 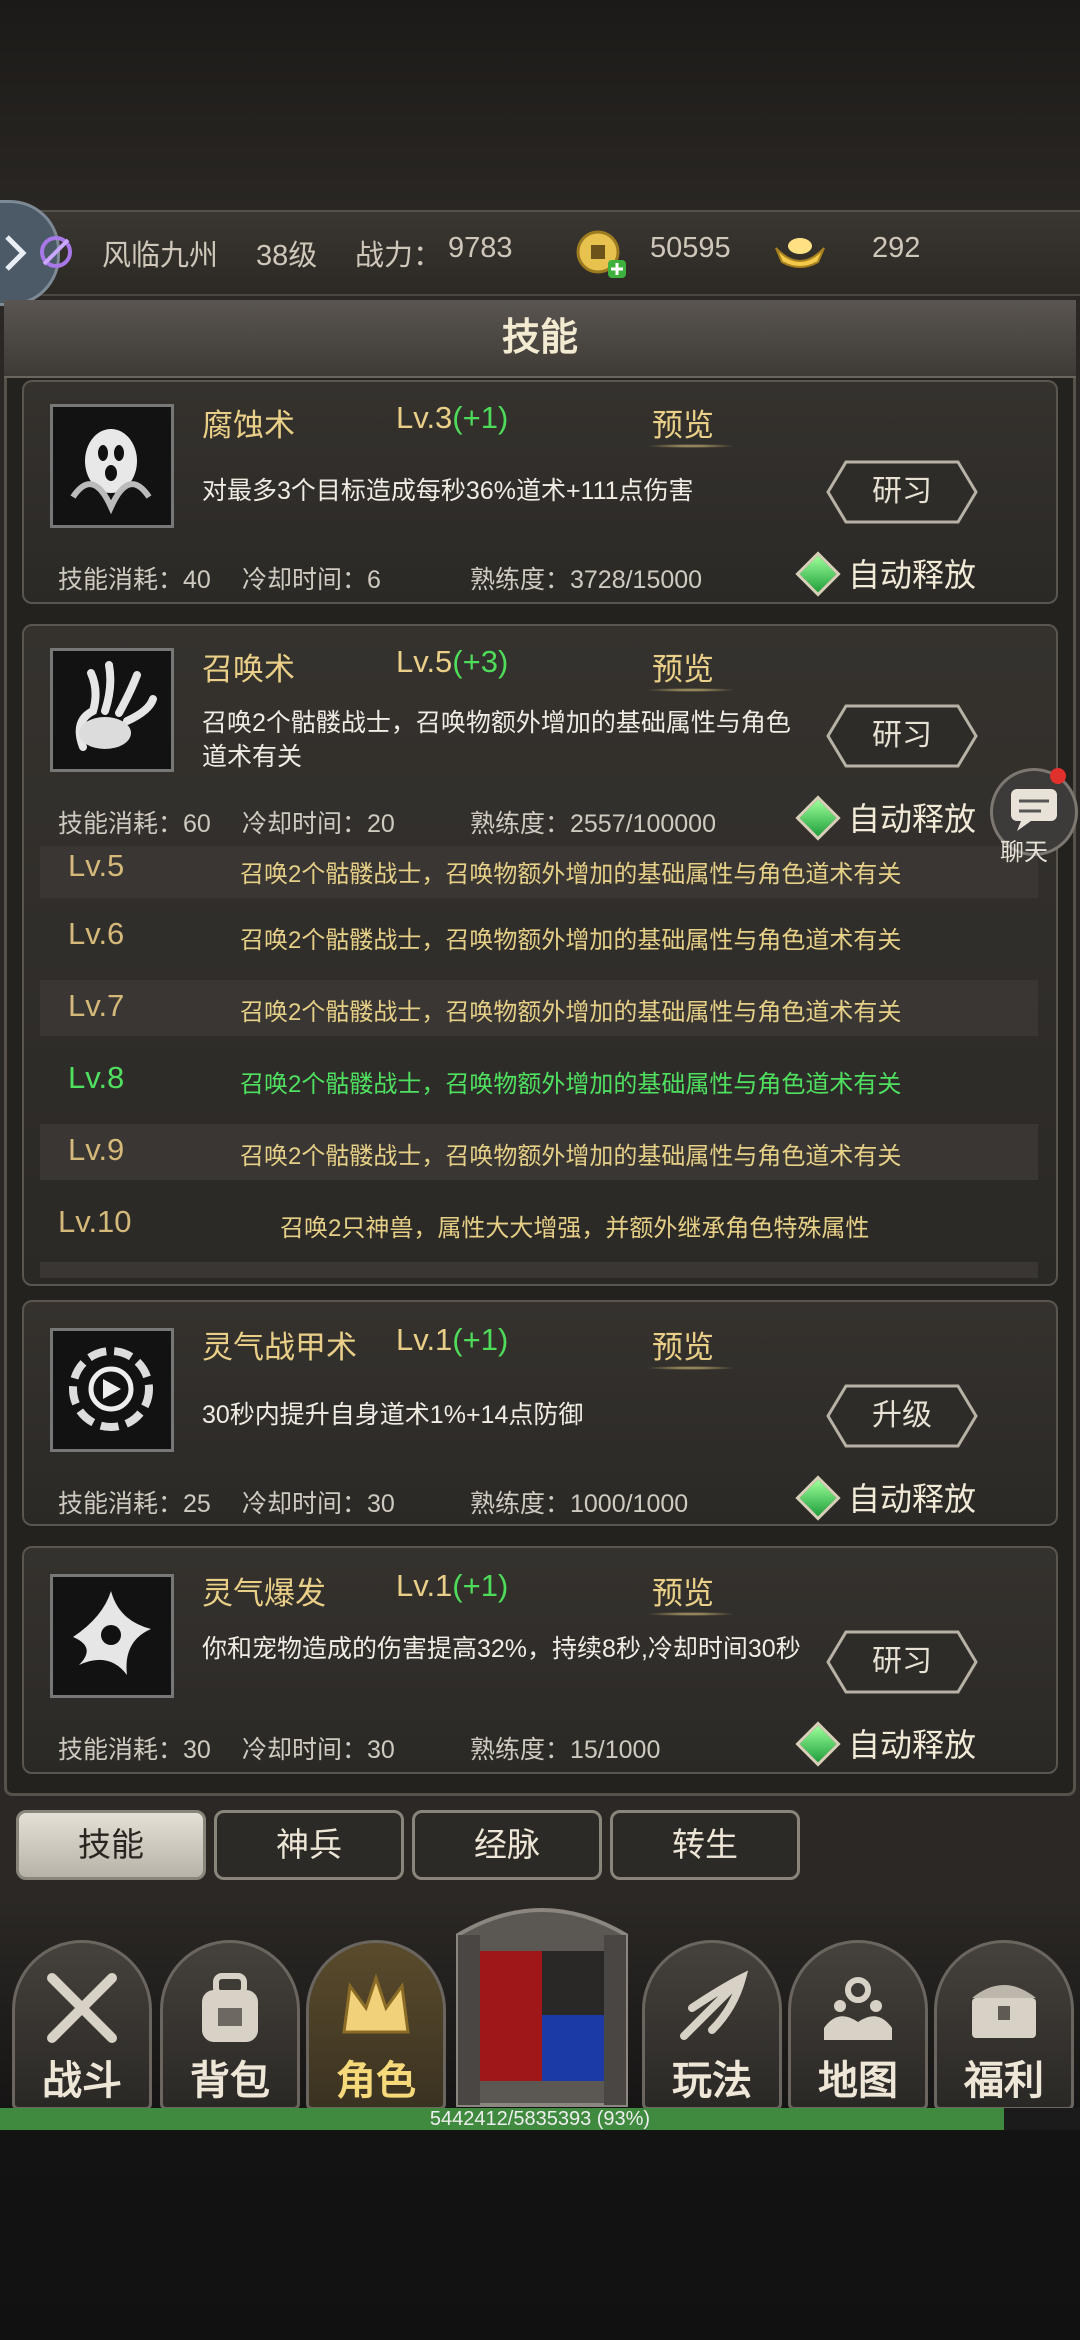 What do you see at coordinates (311, 580) in the screenshot?
I see `skill-cooldown: 冷却时间：6` at bounding box center [311, 580].